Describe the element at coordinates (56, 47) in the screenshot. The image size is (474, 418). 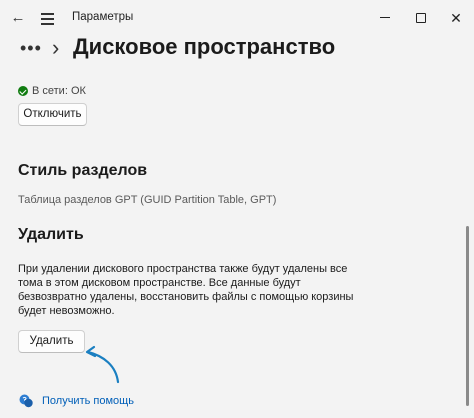
I see `chevron-right-icon: ›` at that location.